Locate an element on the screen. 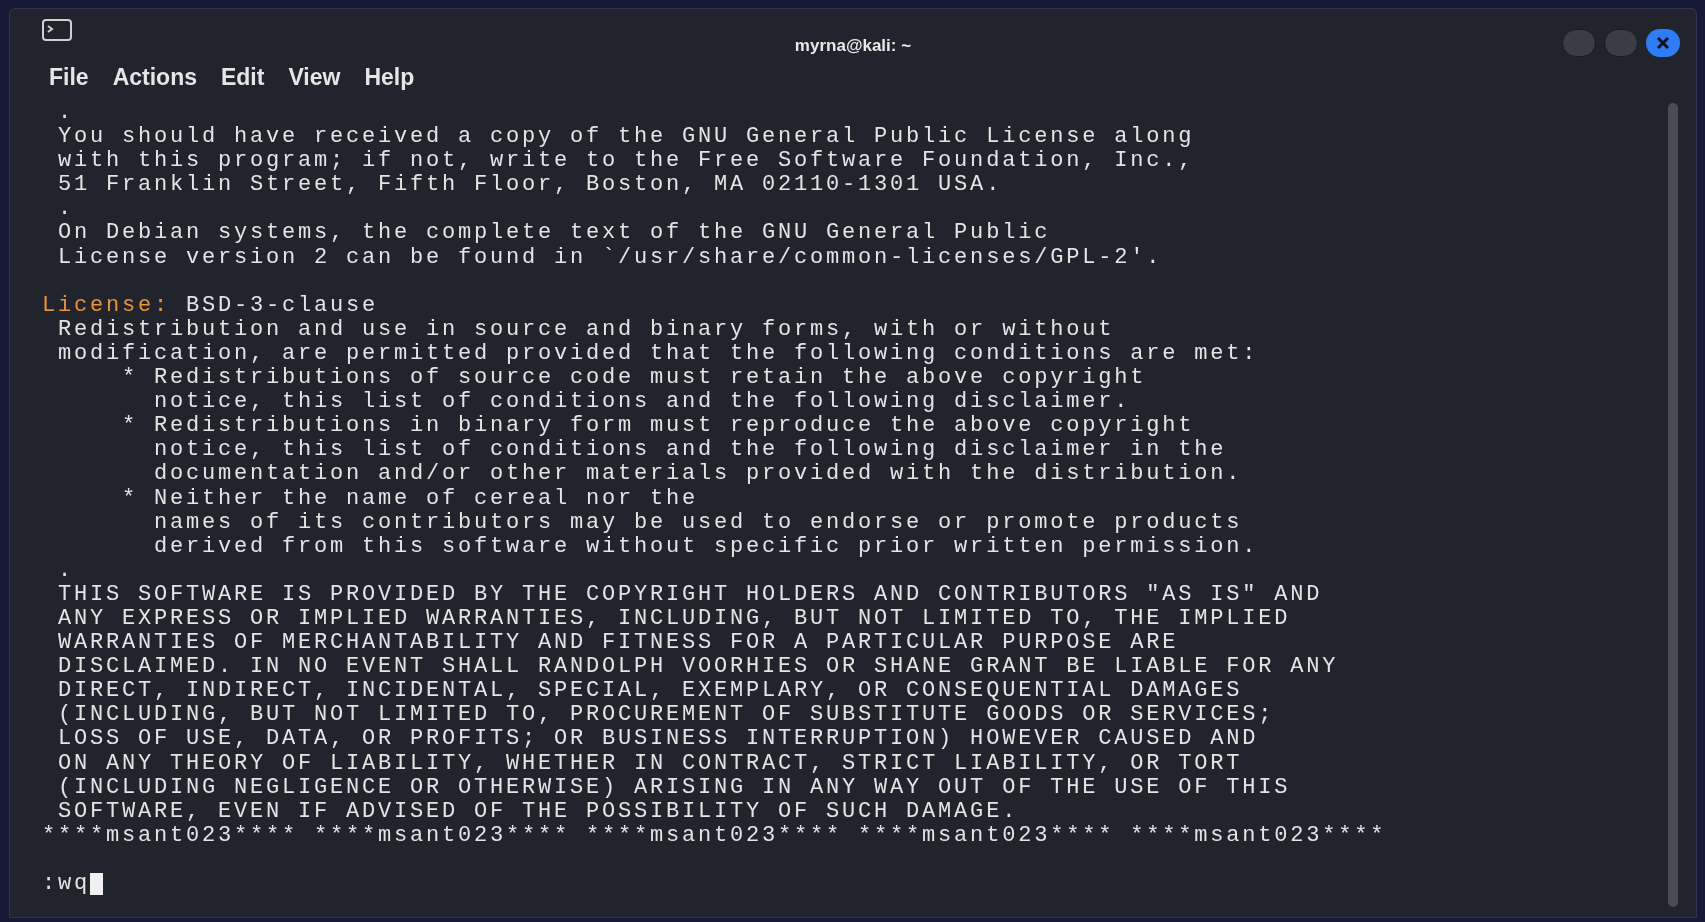 This screenshot has height=922, width=1705. terminal-line: derived from this software without specific prior written permission. is located at coordinates (706, 546).